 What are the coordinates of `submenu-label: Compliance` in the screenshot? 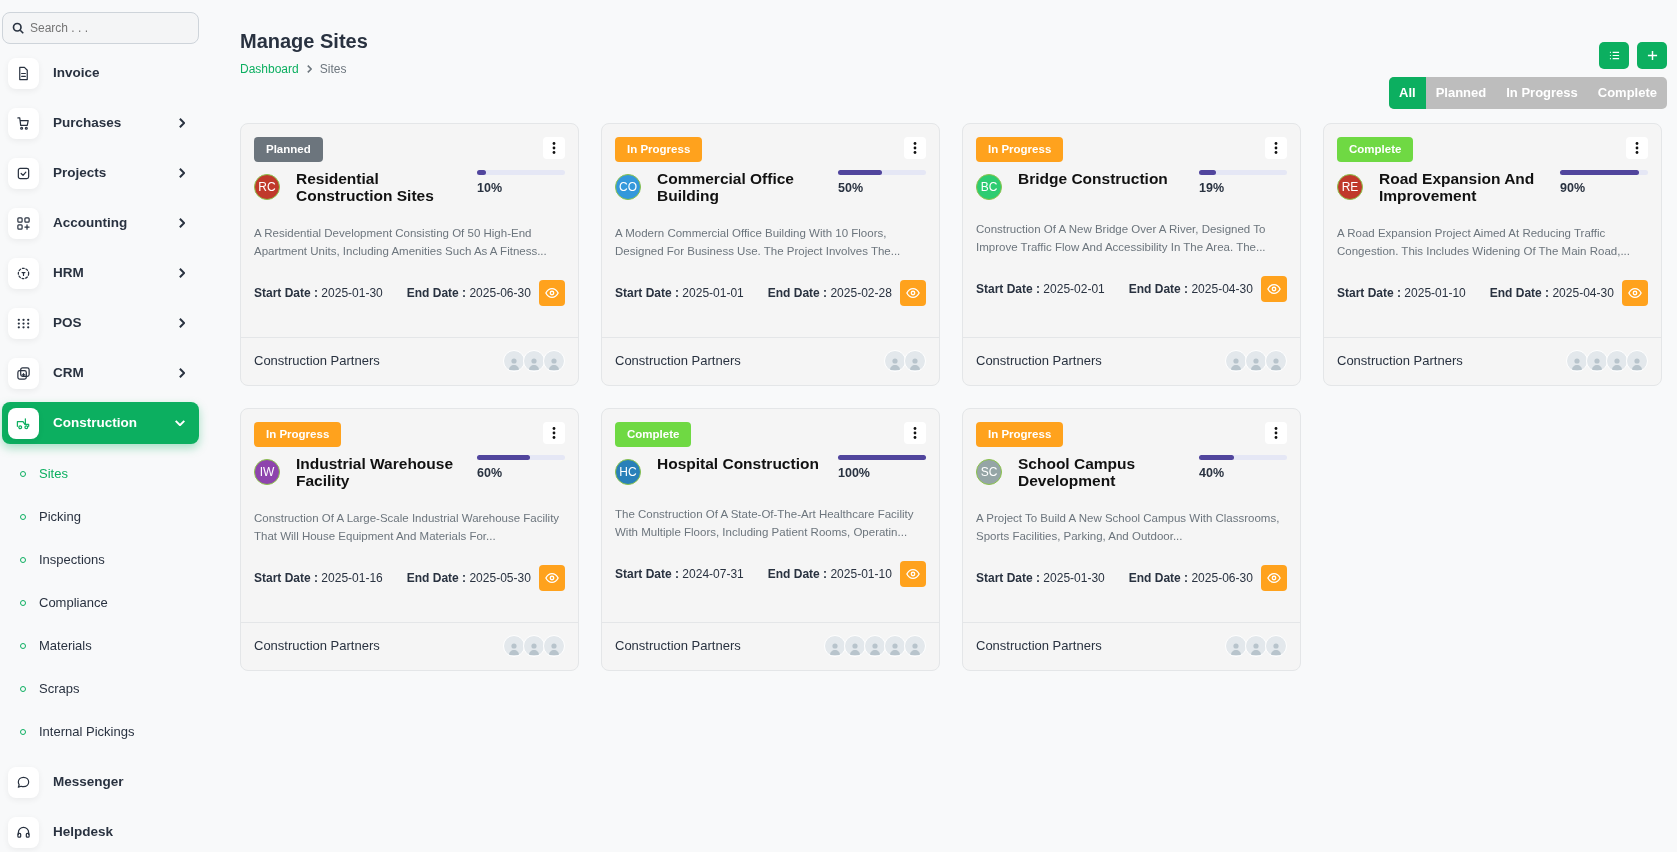 It's located at (73, 602).